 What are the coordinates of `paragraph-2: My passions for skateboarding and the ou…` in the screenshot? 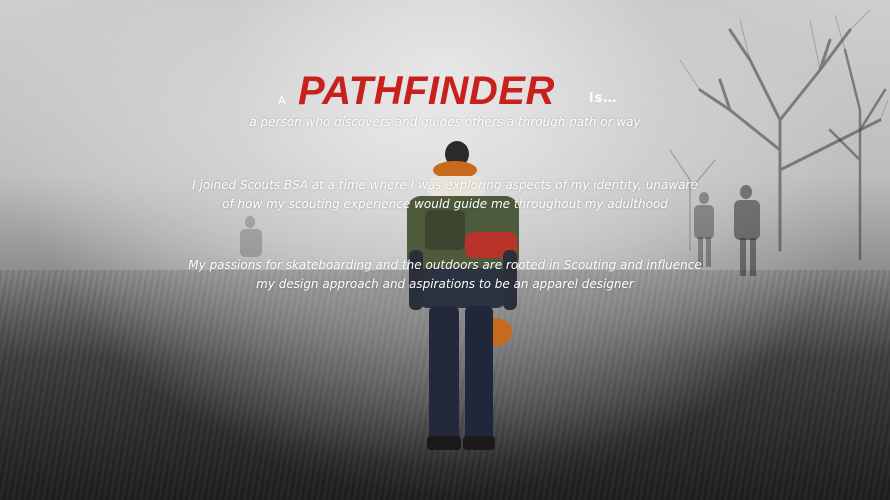 It's located at (445, 275).